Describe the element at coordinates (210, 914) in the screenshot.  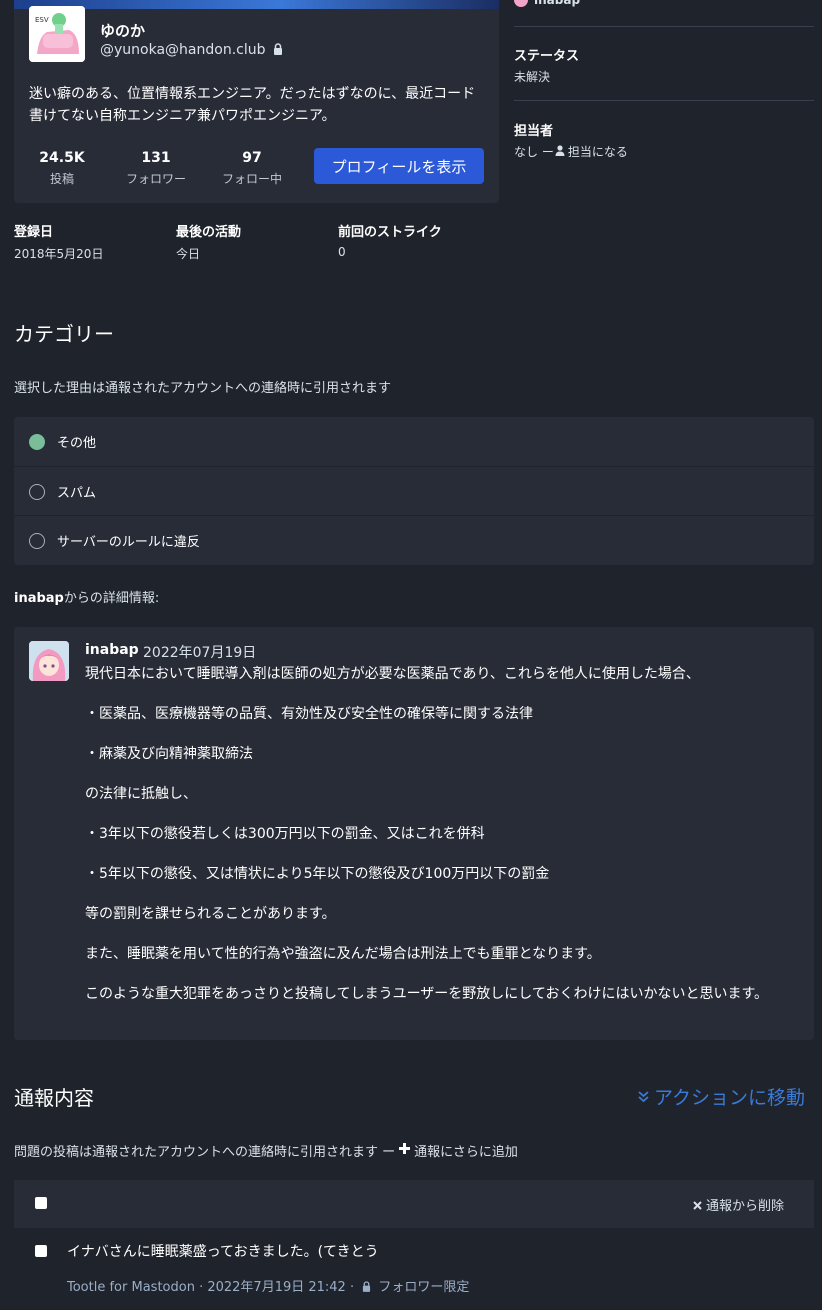
I see `comment-paragraph: 等の罰則を課せられることがあります。` at that location.